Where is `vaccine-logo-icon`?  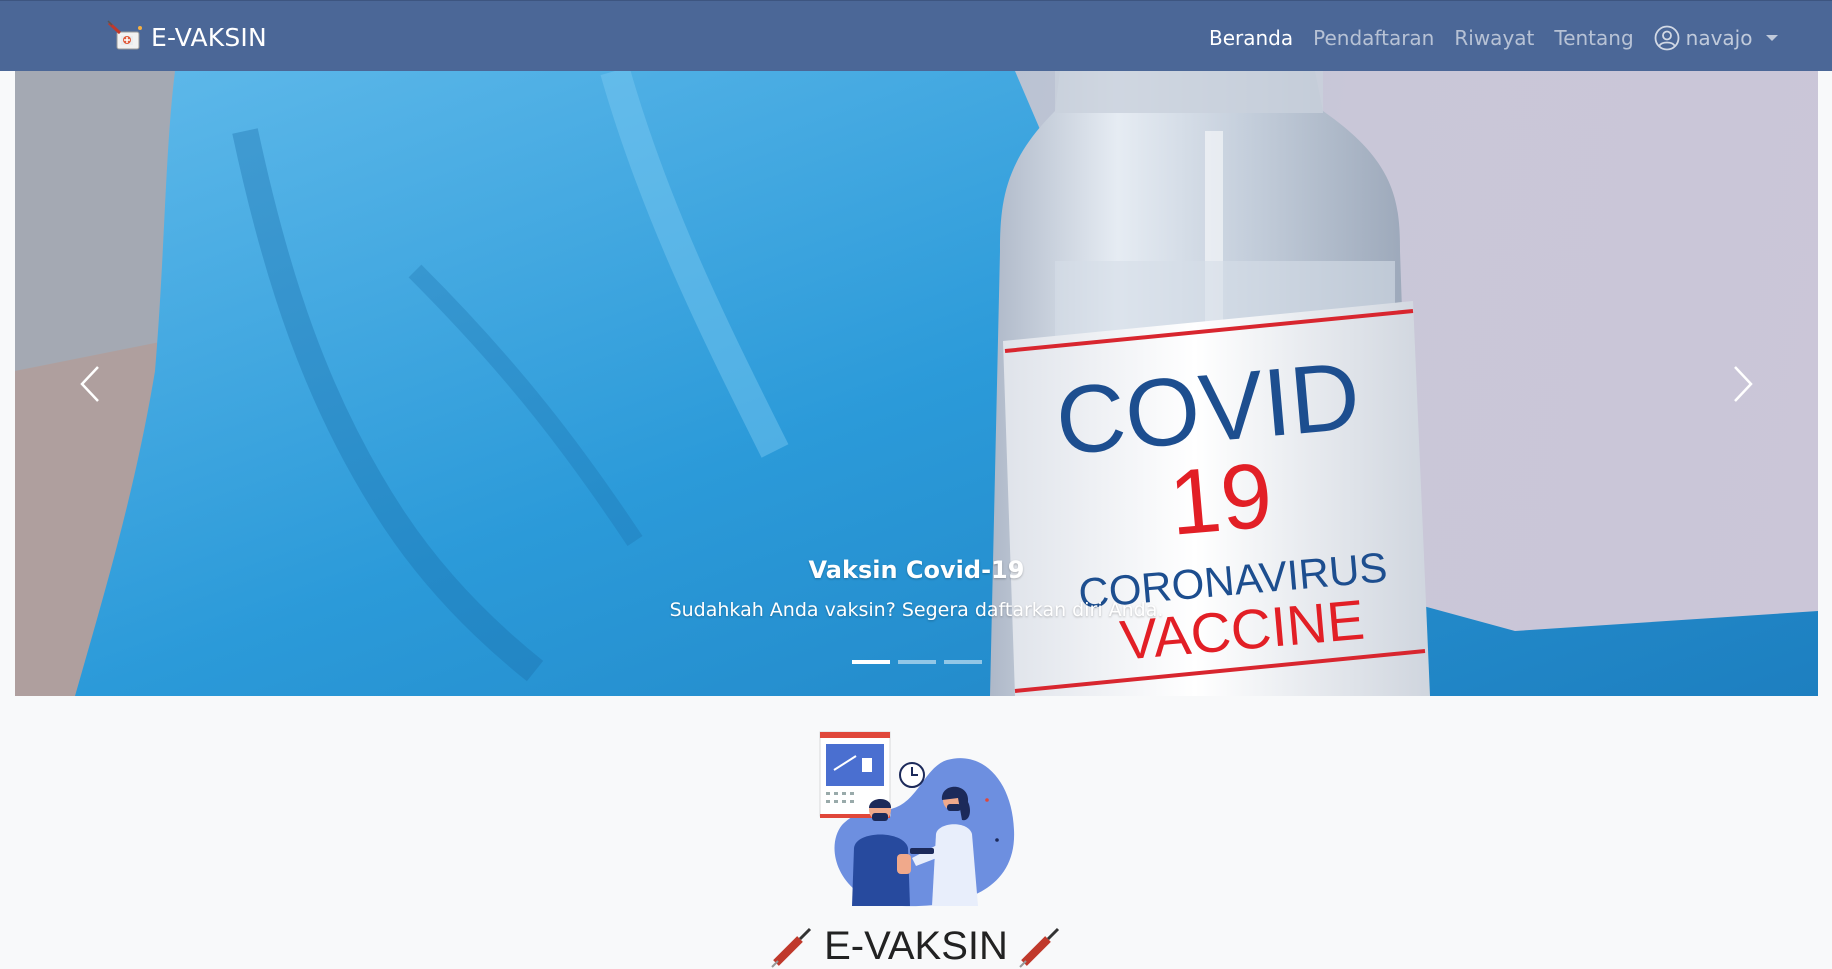 vaccine-logo-icon is located at coordinates (124, 35).